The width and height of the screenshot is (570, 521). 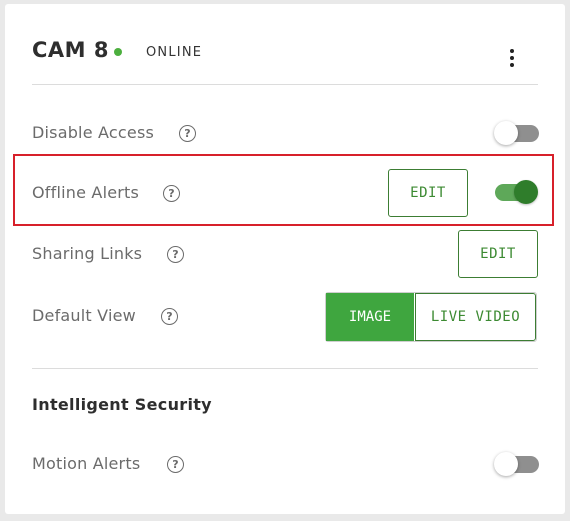 I want to click on kebab-menu-icon, so click(x=512, y=58).